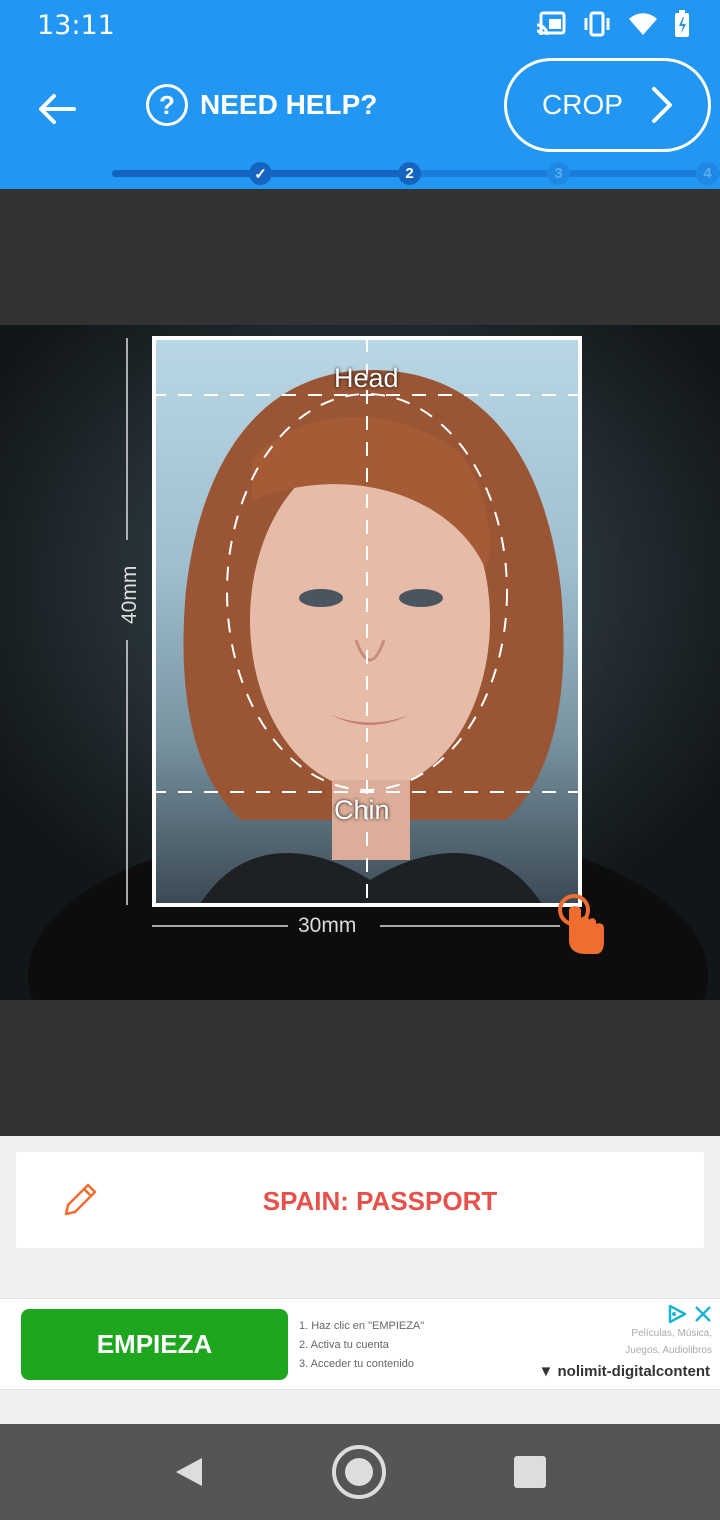 This screenshot has height=1520, width=720. I want to click on ad-brand: ▼ nolimit-digitalcontent, so click(624, 1371).